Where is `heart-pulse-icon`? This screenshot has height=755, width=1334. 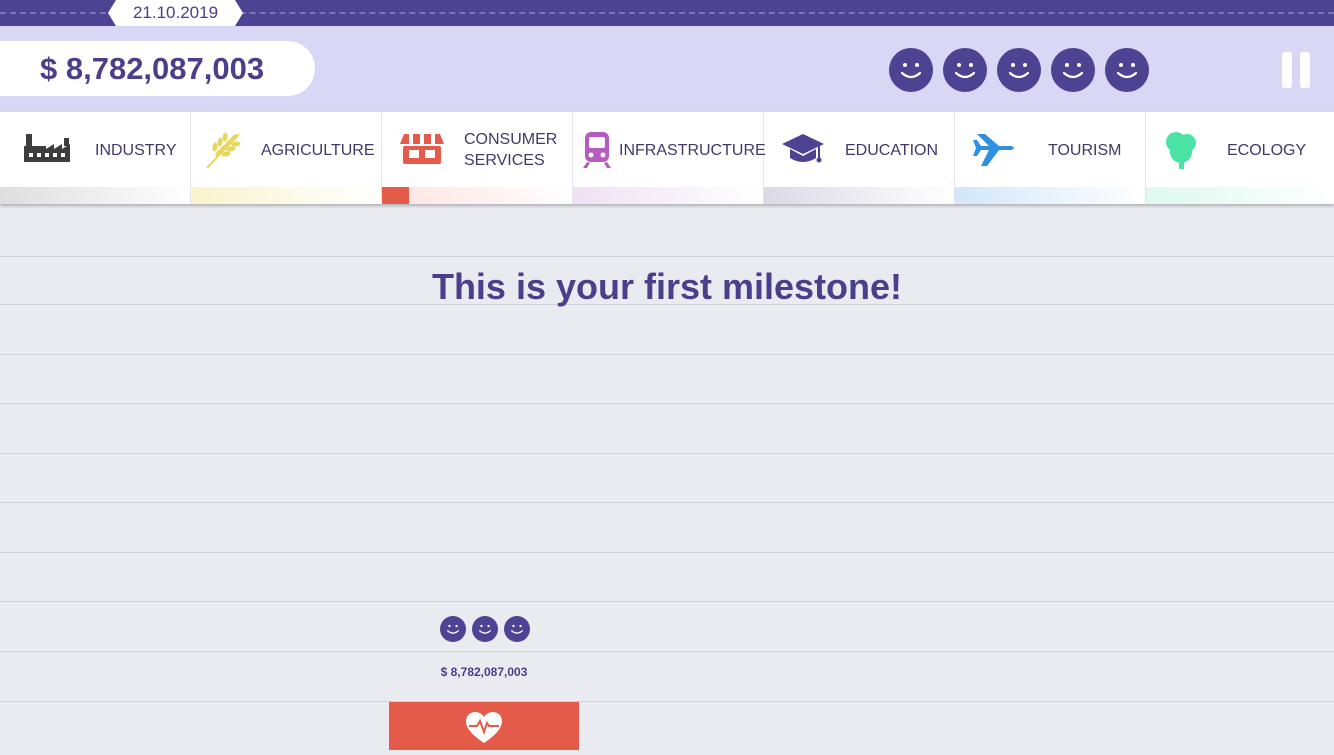 heart-pulse-icon is located at coordinates (484, 727).